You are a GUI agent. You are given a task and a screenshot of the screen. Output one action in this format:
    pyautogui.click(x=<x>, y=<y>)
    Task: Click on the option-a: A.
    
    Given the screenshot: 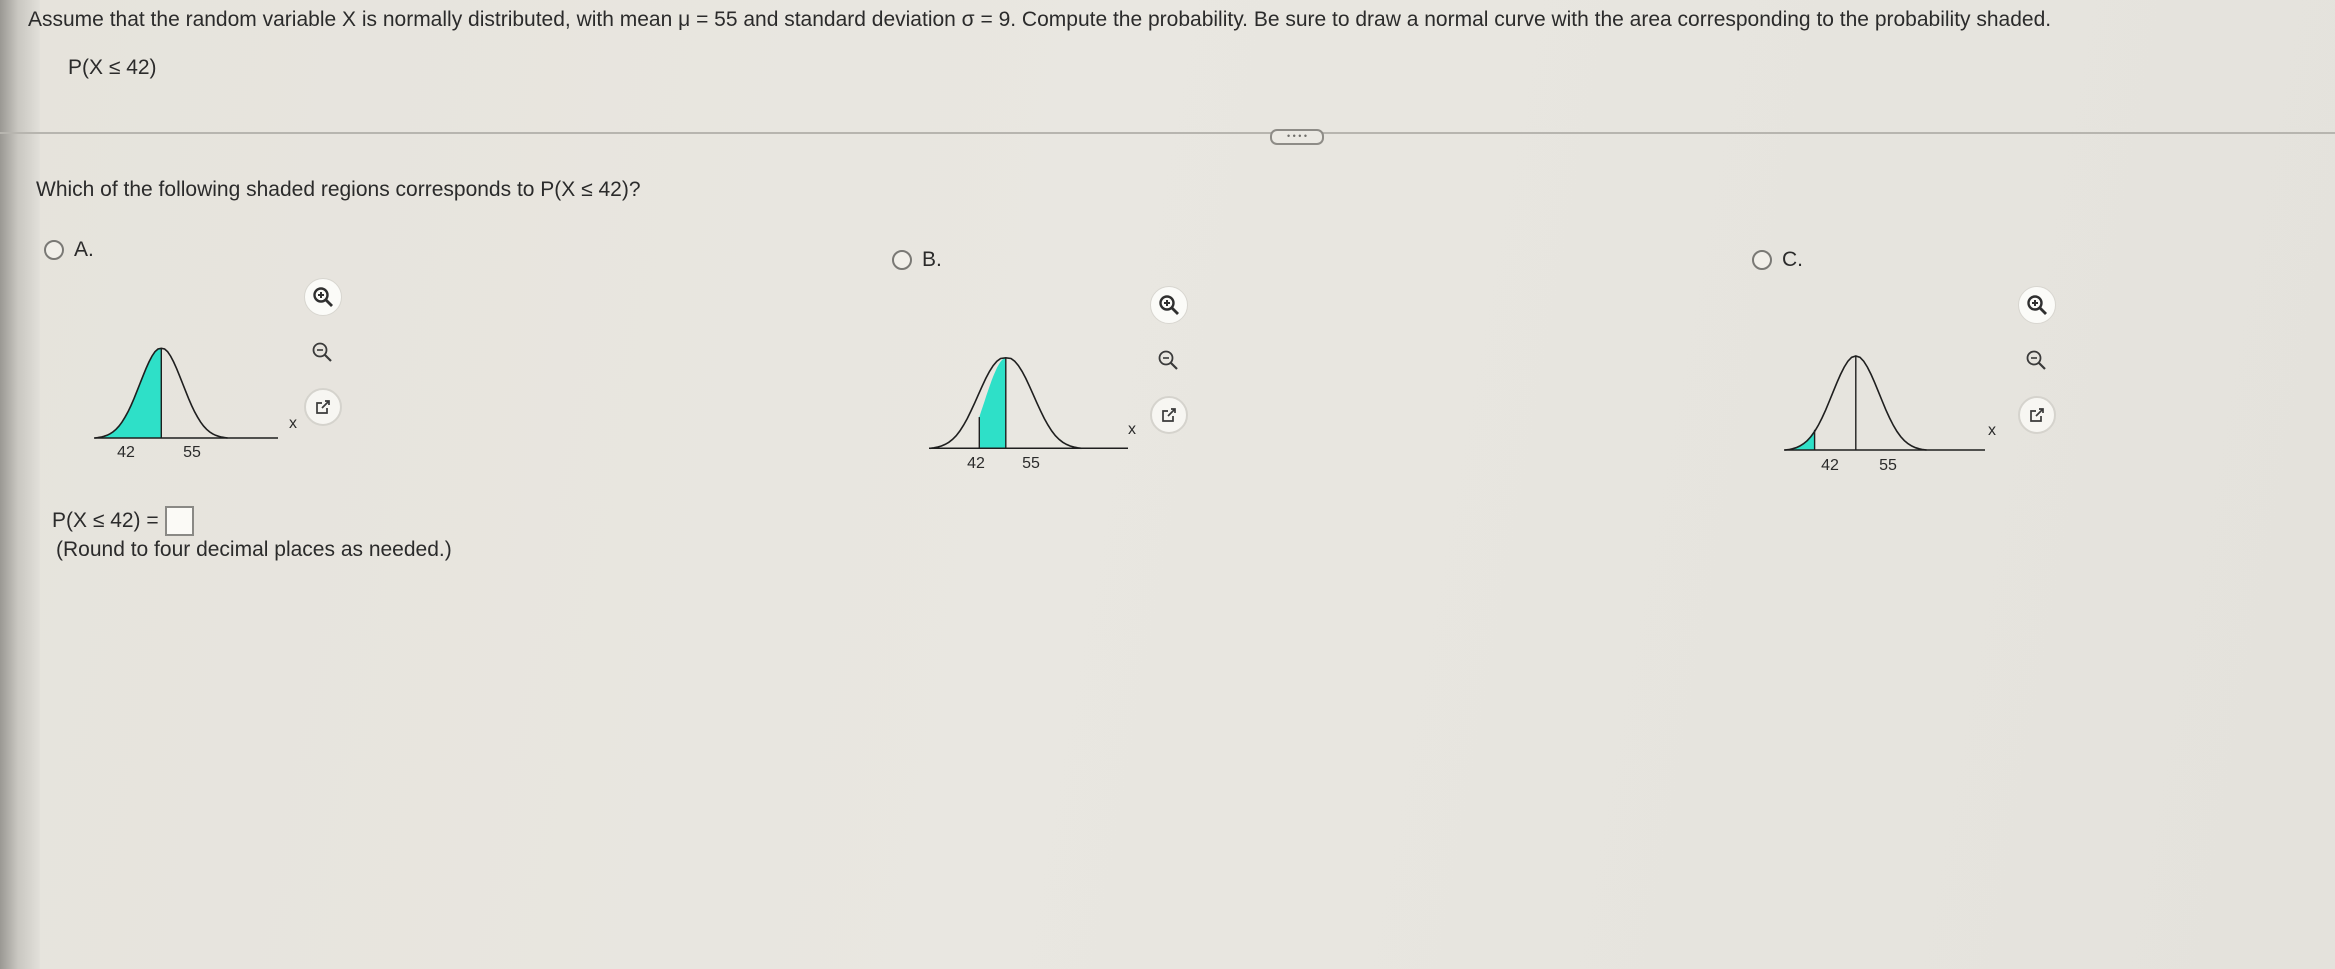 What is the action you would take?
    pyautogui.click(x=69, y=250)
    